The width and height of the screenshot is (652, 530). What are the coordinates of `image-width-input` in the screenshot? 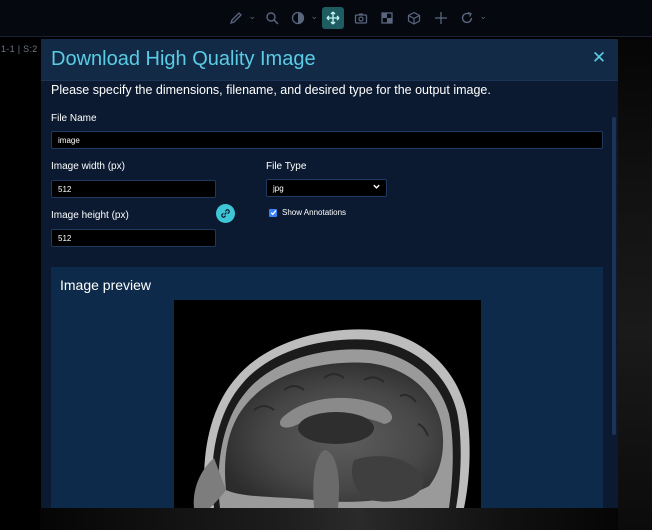 It's located at (133, 189).